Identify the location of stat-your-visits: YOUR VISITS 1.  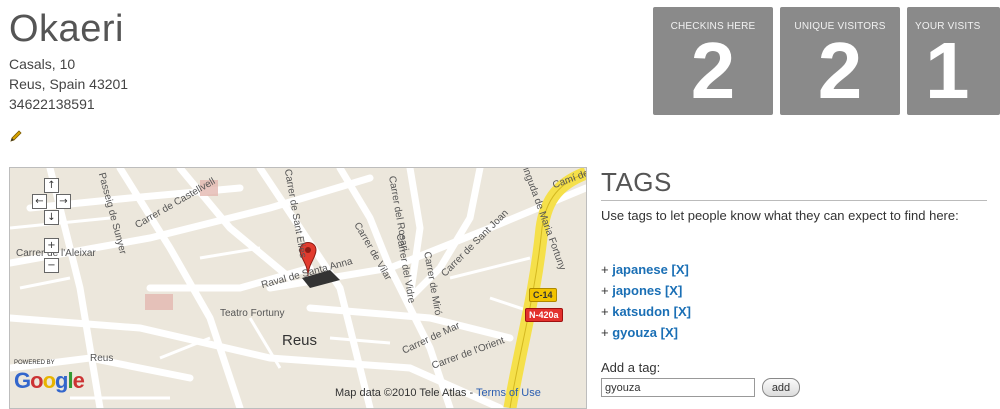
(953, 61).